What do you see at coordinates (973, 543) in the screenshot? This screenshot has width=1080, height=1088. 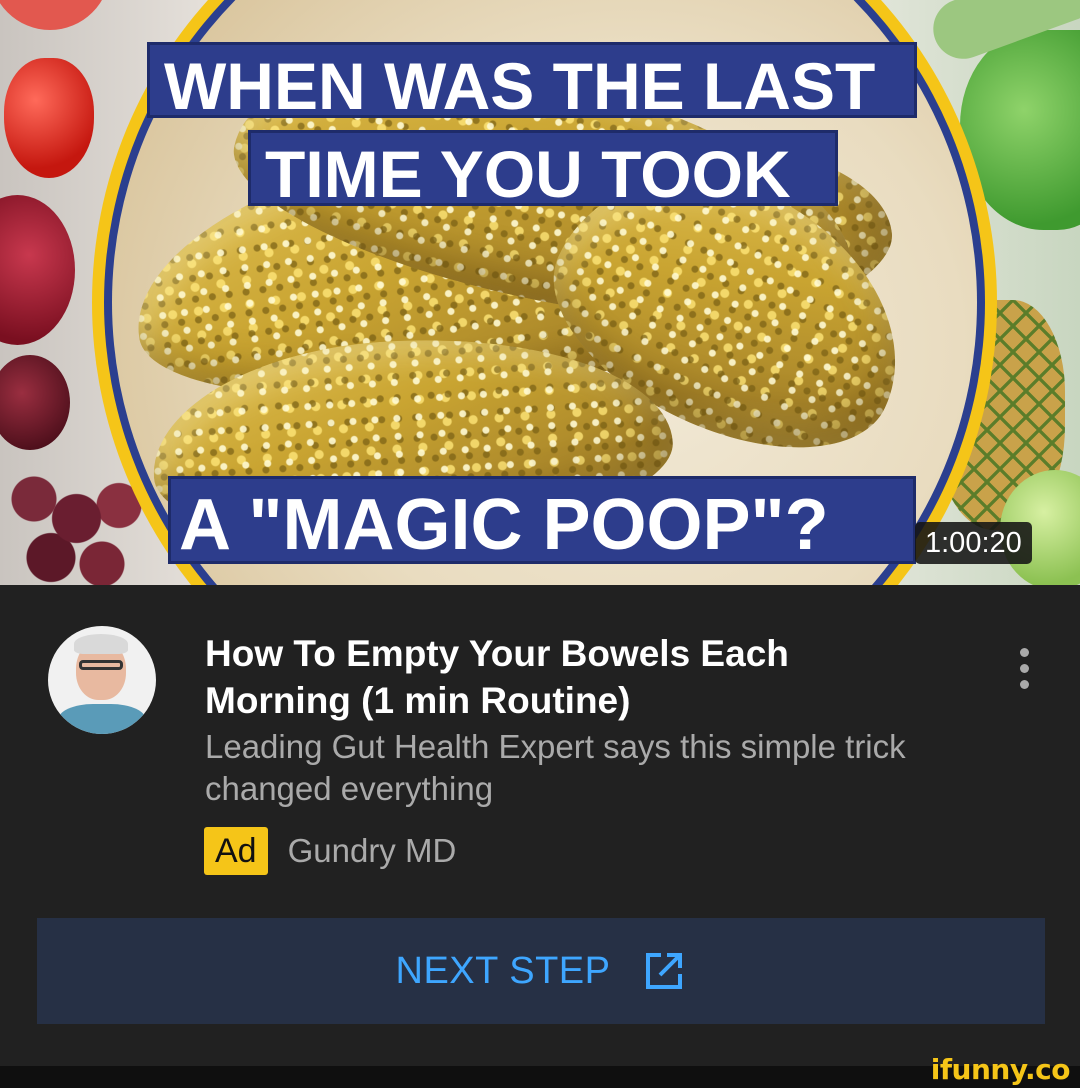 I see `video-duration-badge: 1:00:20` at bounding box center [973, 543].